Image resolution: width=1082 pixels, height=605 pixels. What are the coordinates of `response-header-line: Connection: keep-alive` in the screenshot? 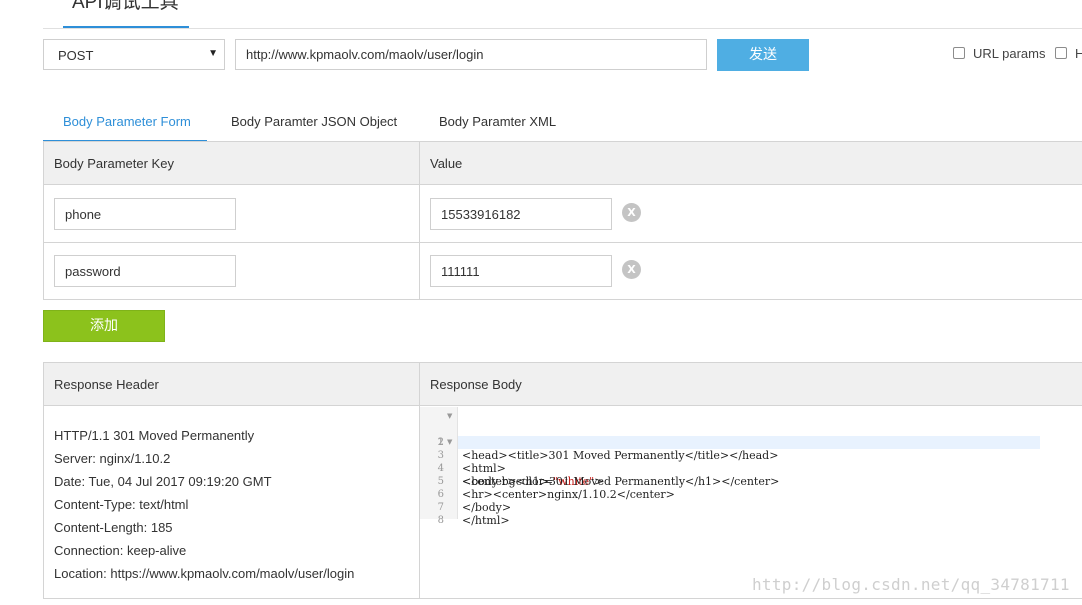 It's located at (120, 550).